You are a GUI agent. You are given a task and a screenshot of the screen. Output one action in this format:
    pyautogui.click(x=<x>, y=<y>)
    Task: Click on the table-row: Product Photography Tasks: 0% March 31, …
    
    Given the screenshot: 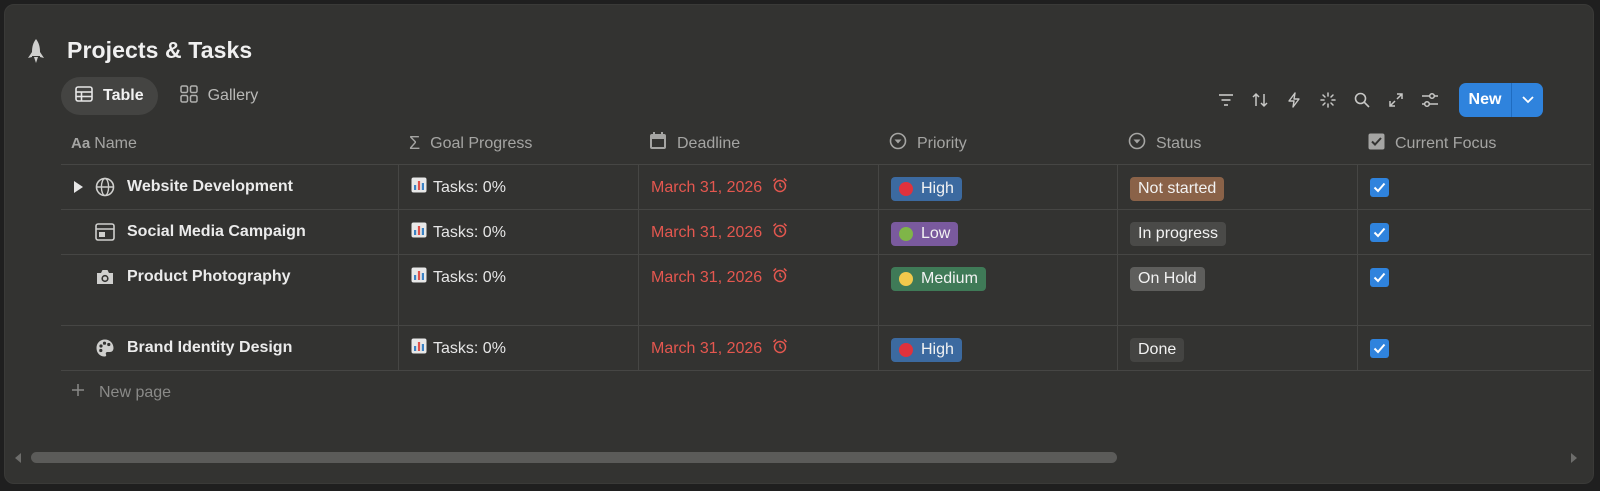 What is the action you would take?
    pyautogui.click(x=826, y=290)
    